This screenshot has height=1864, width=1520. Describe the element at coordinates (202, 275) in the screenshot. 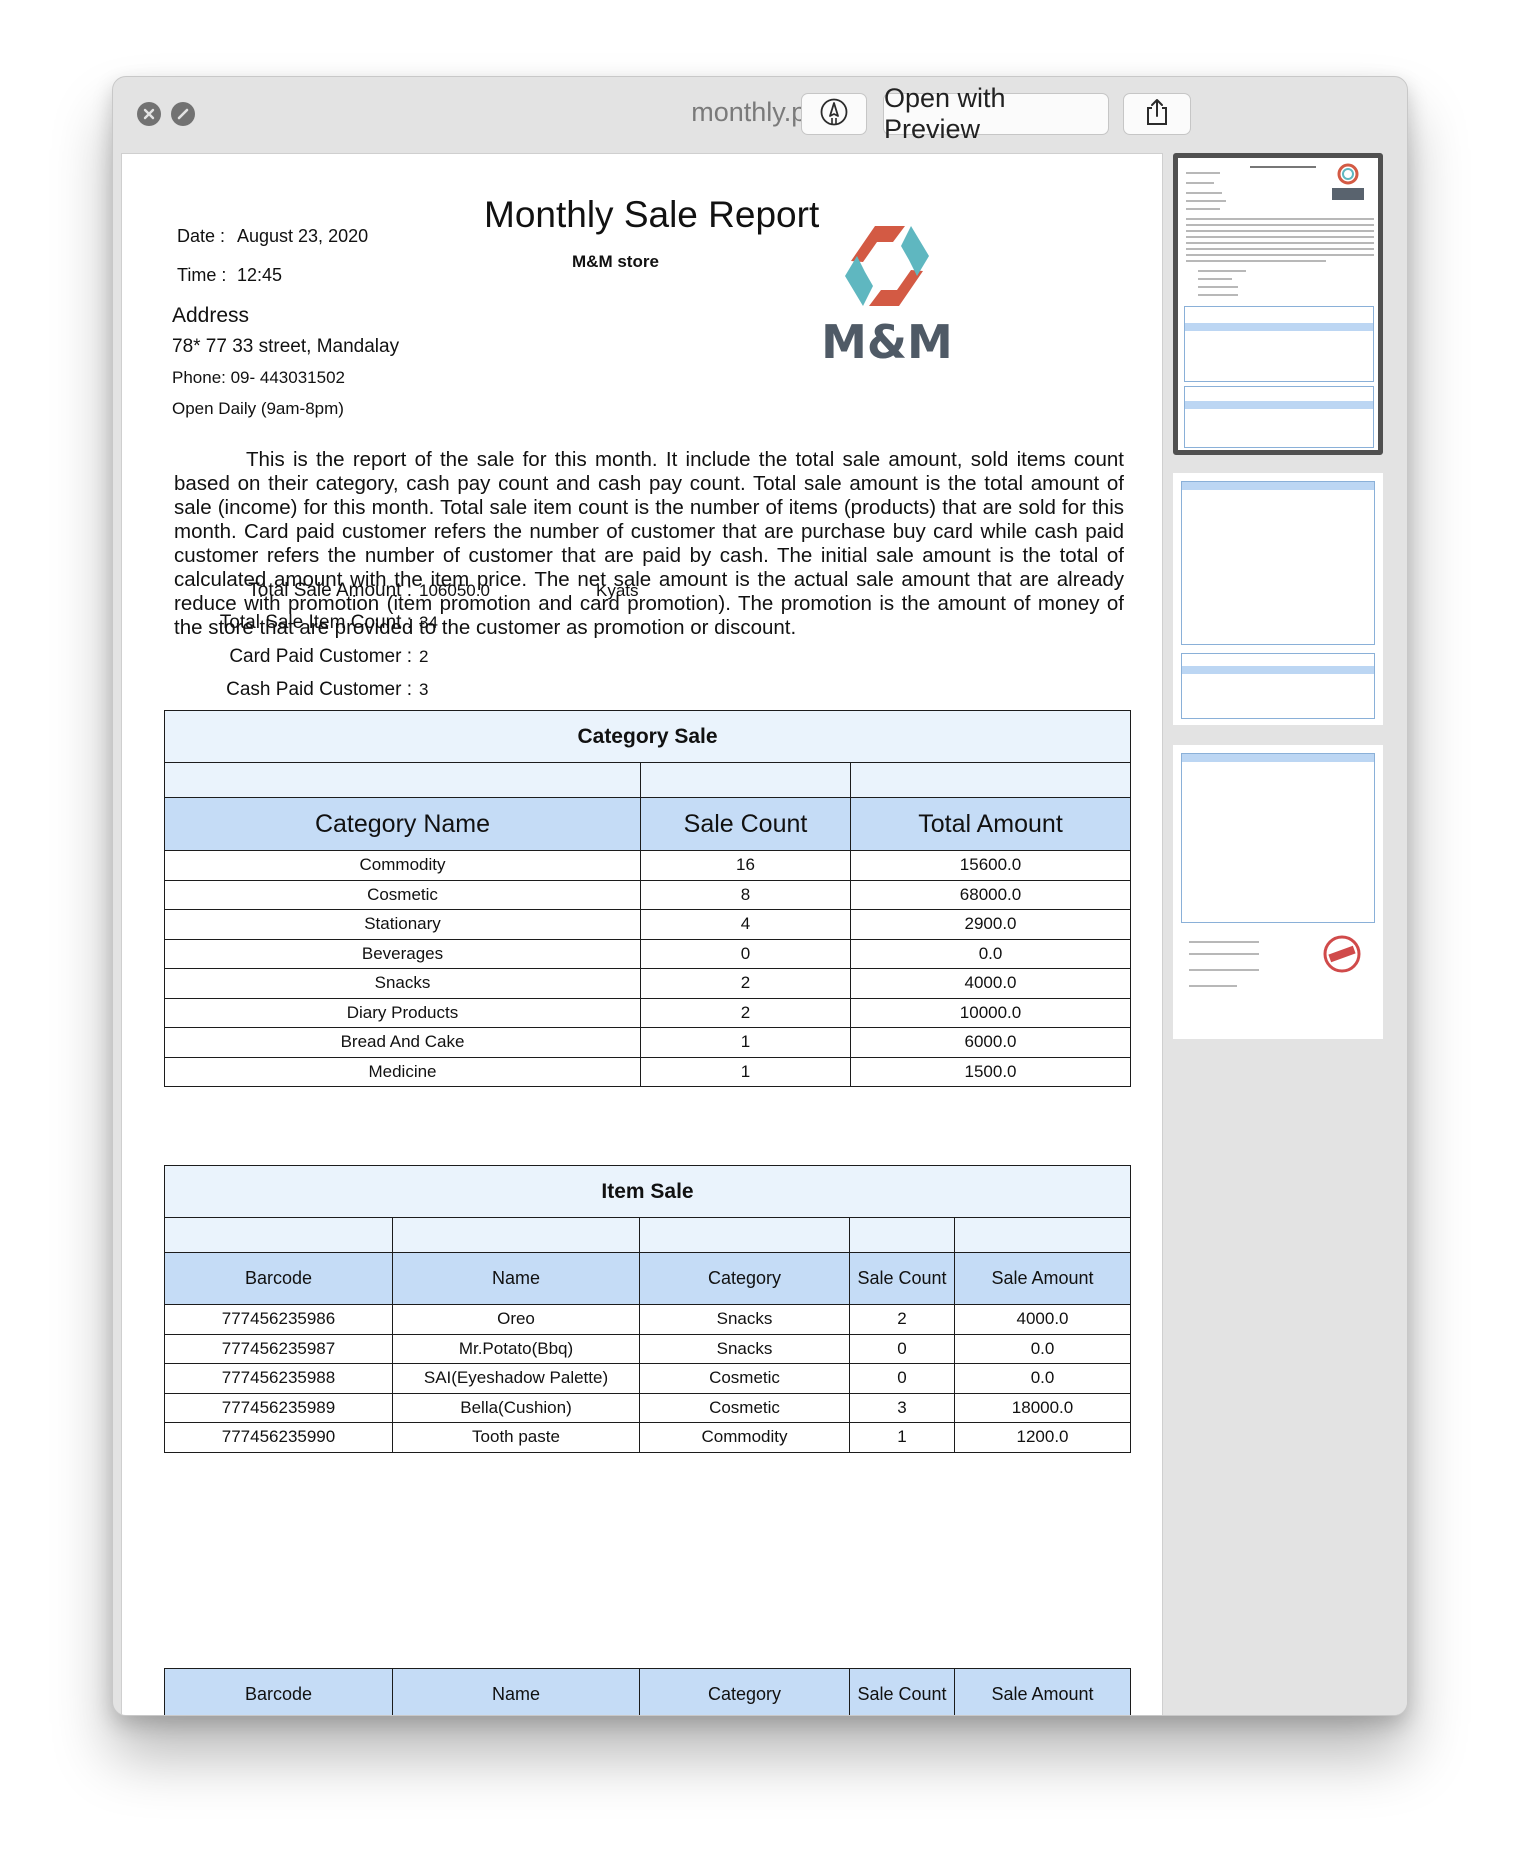

I see `time-label: Time :` at that location.